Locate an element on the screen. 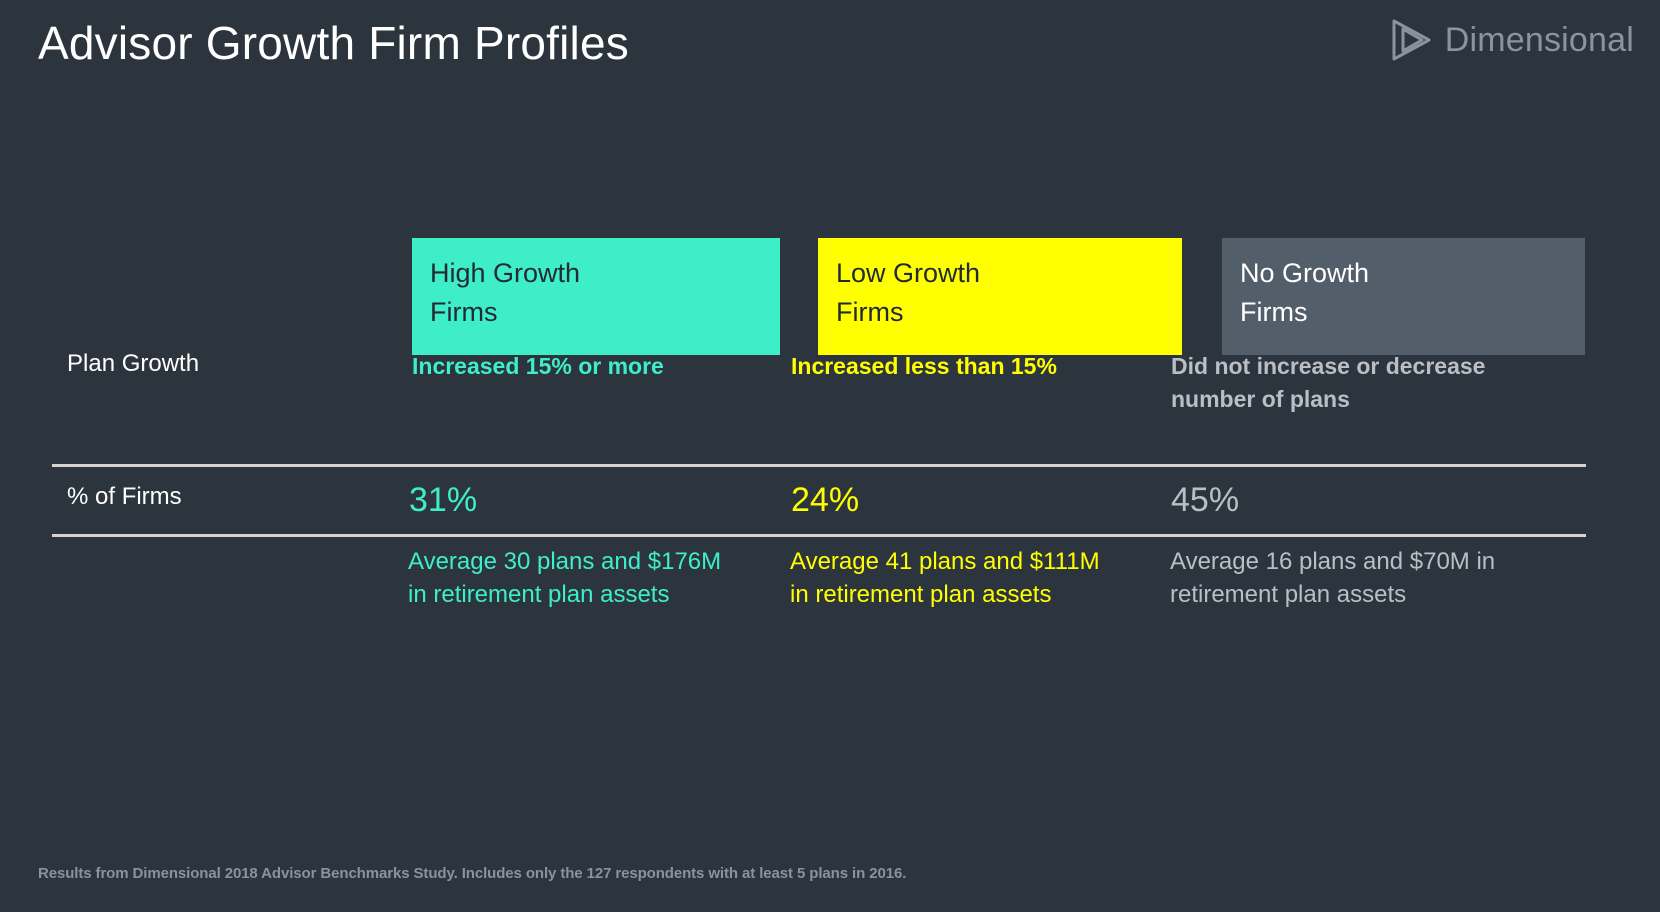 The height and width of the screenshot is (912, 1660). divider-bottom is located at coordinates (819, 535).